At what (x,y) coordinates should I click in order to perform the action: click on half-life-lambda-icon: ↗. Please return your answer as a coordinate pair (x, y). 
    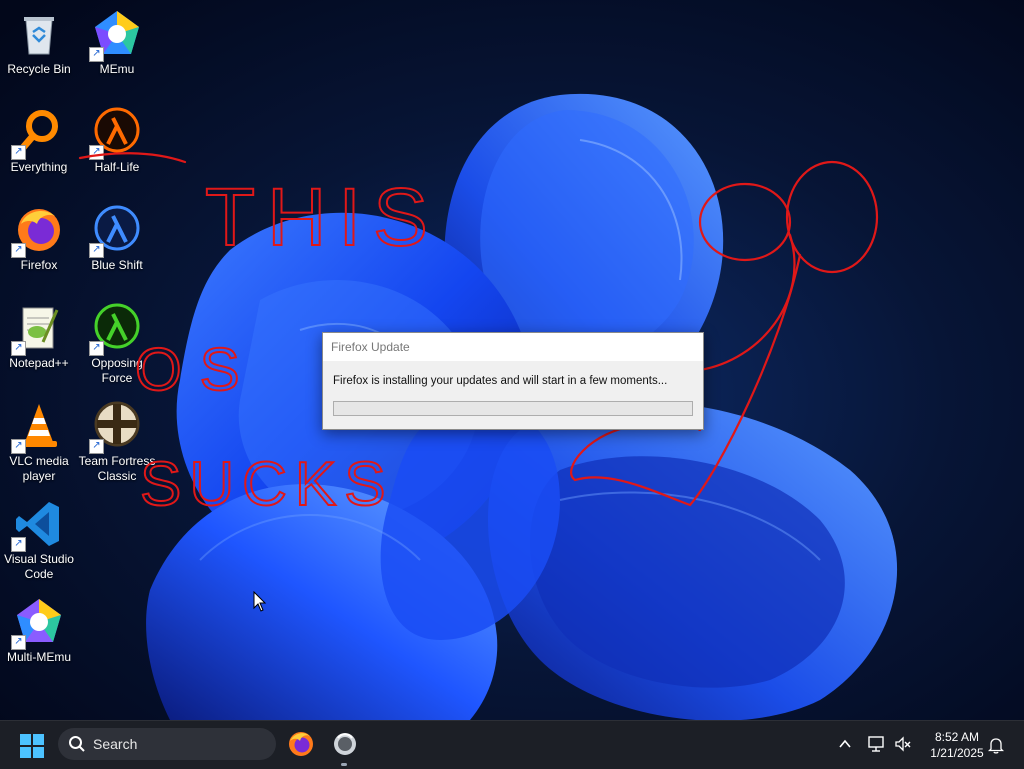
    Looking at the image, I should click on (116, 133).